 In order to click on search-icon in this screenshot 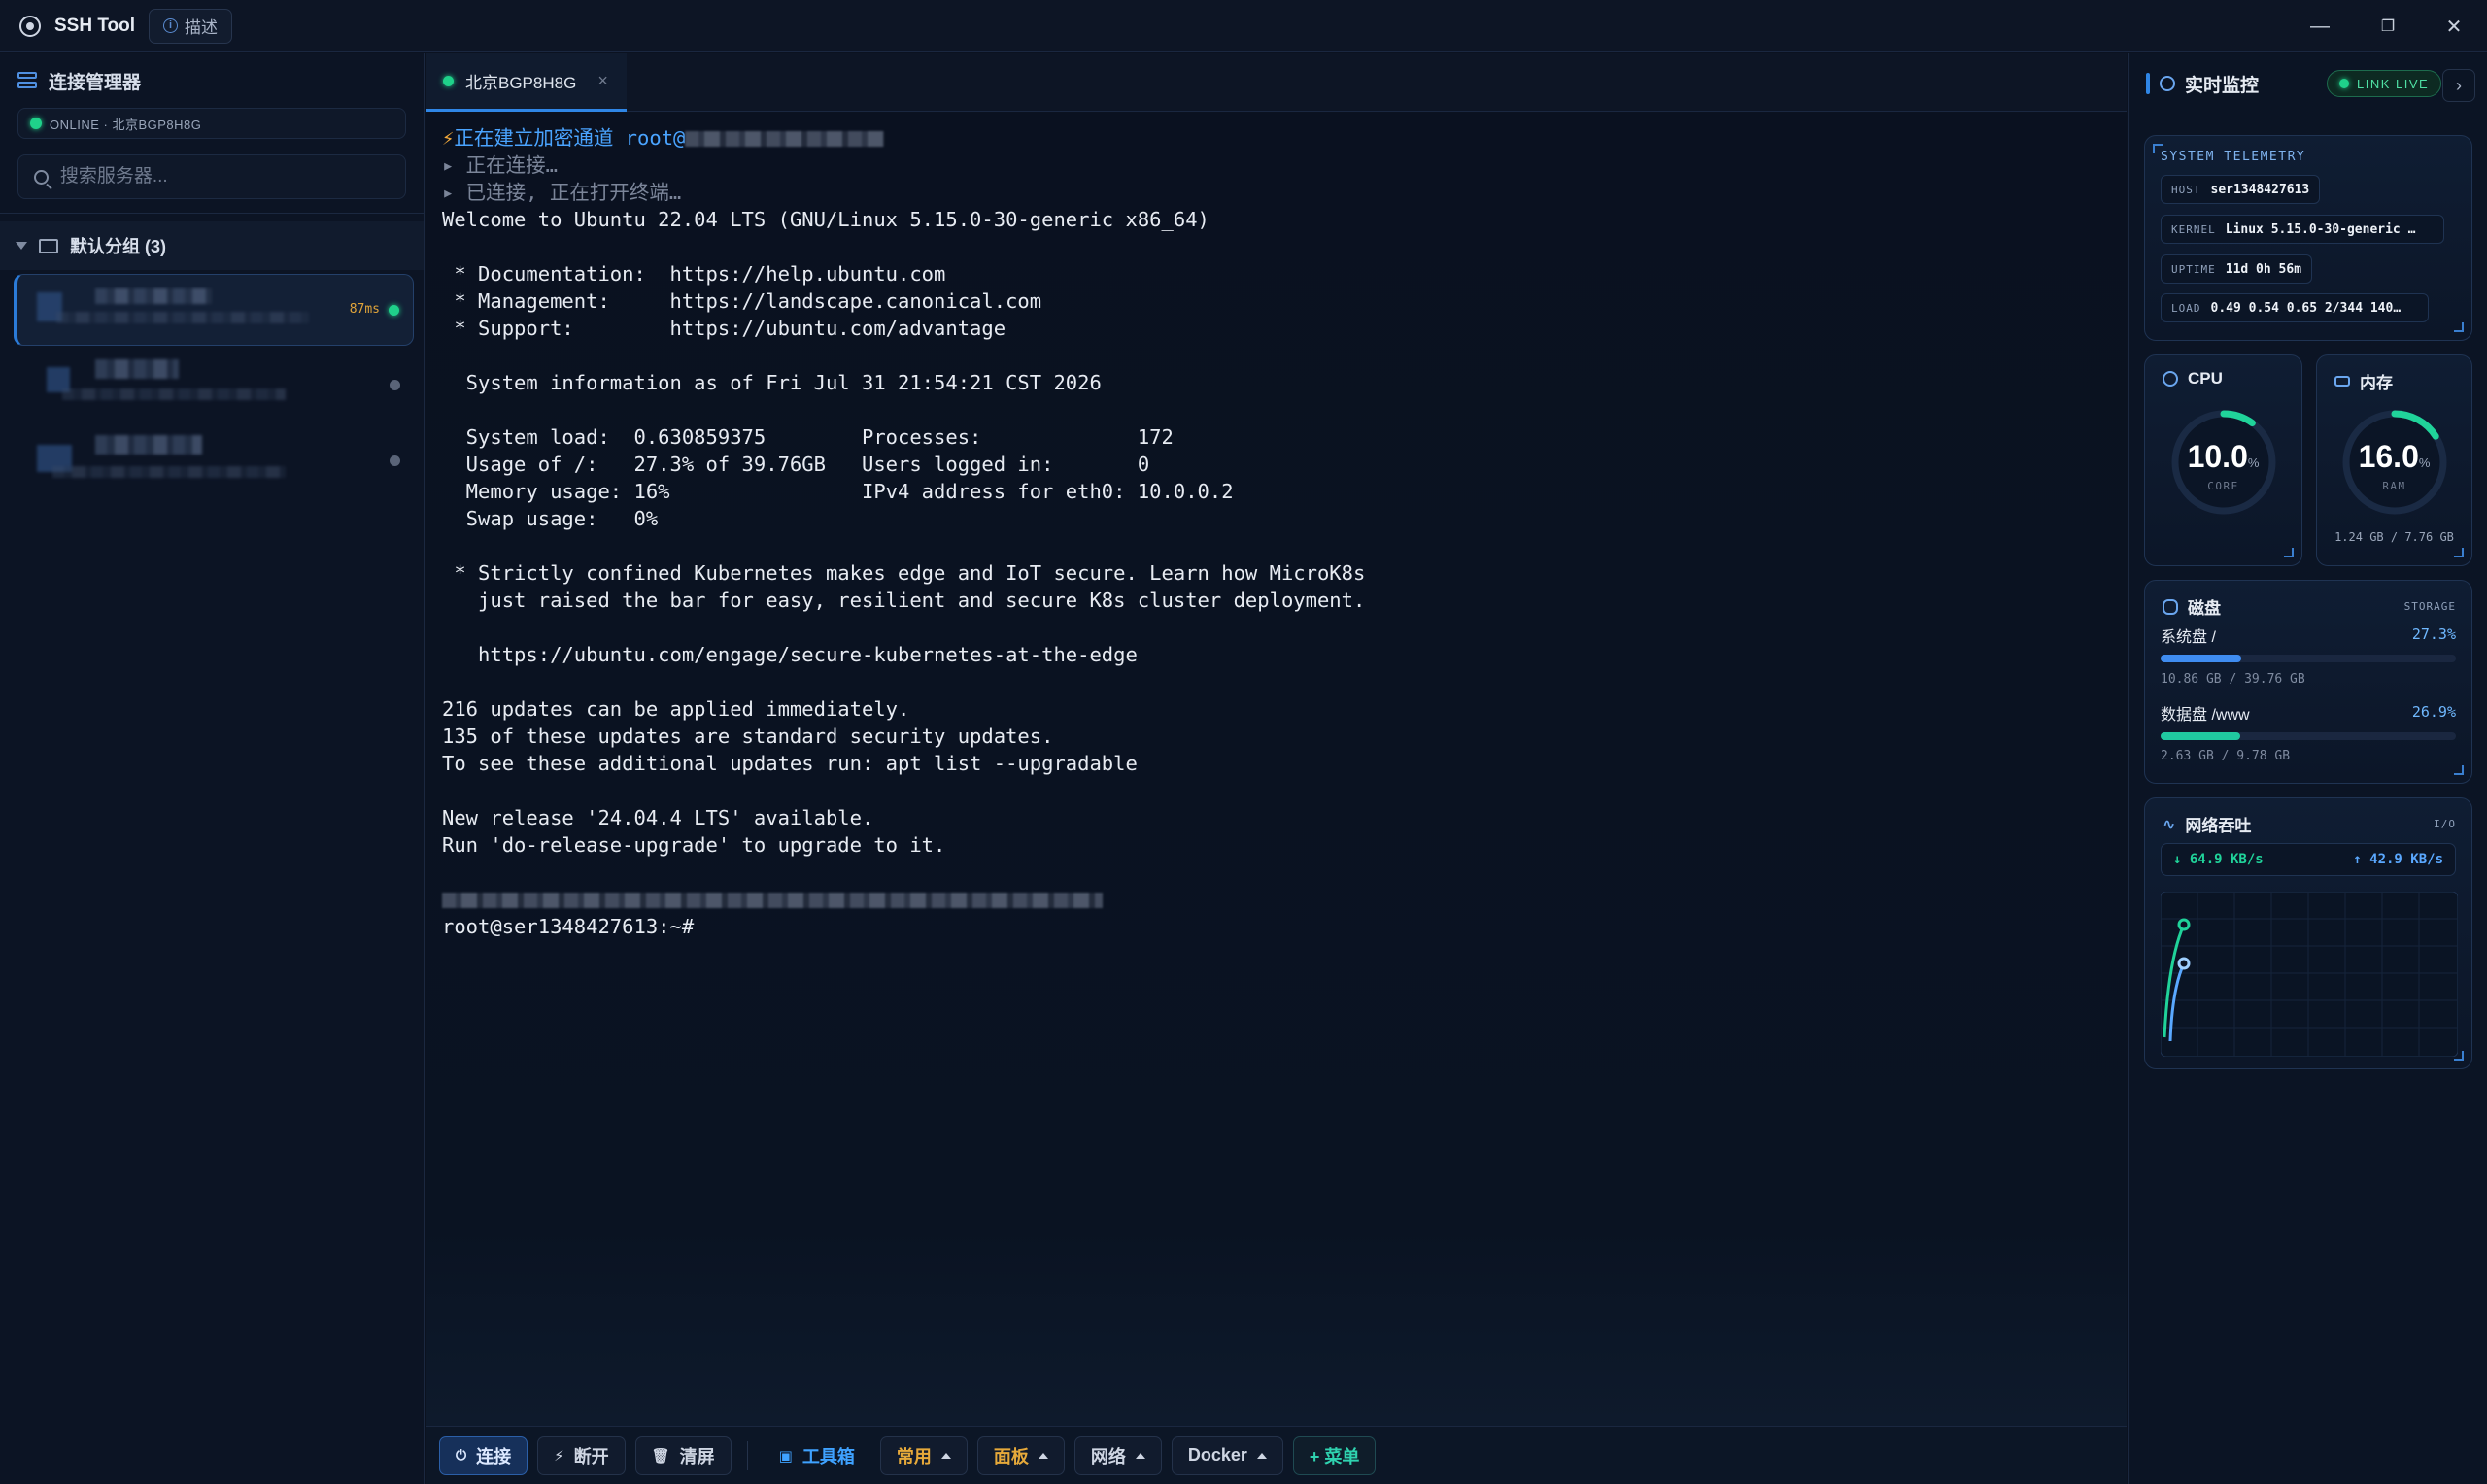, I will do `click(41, 177)`.